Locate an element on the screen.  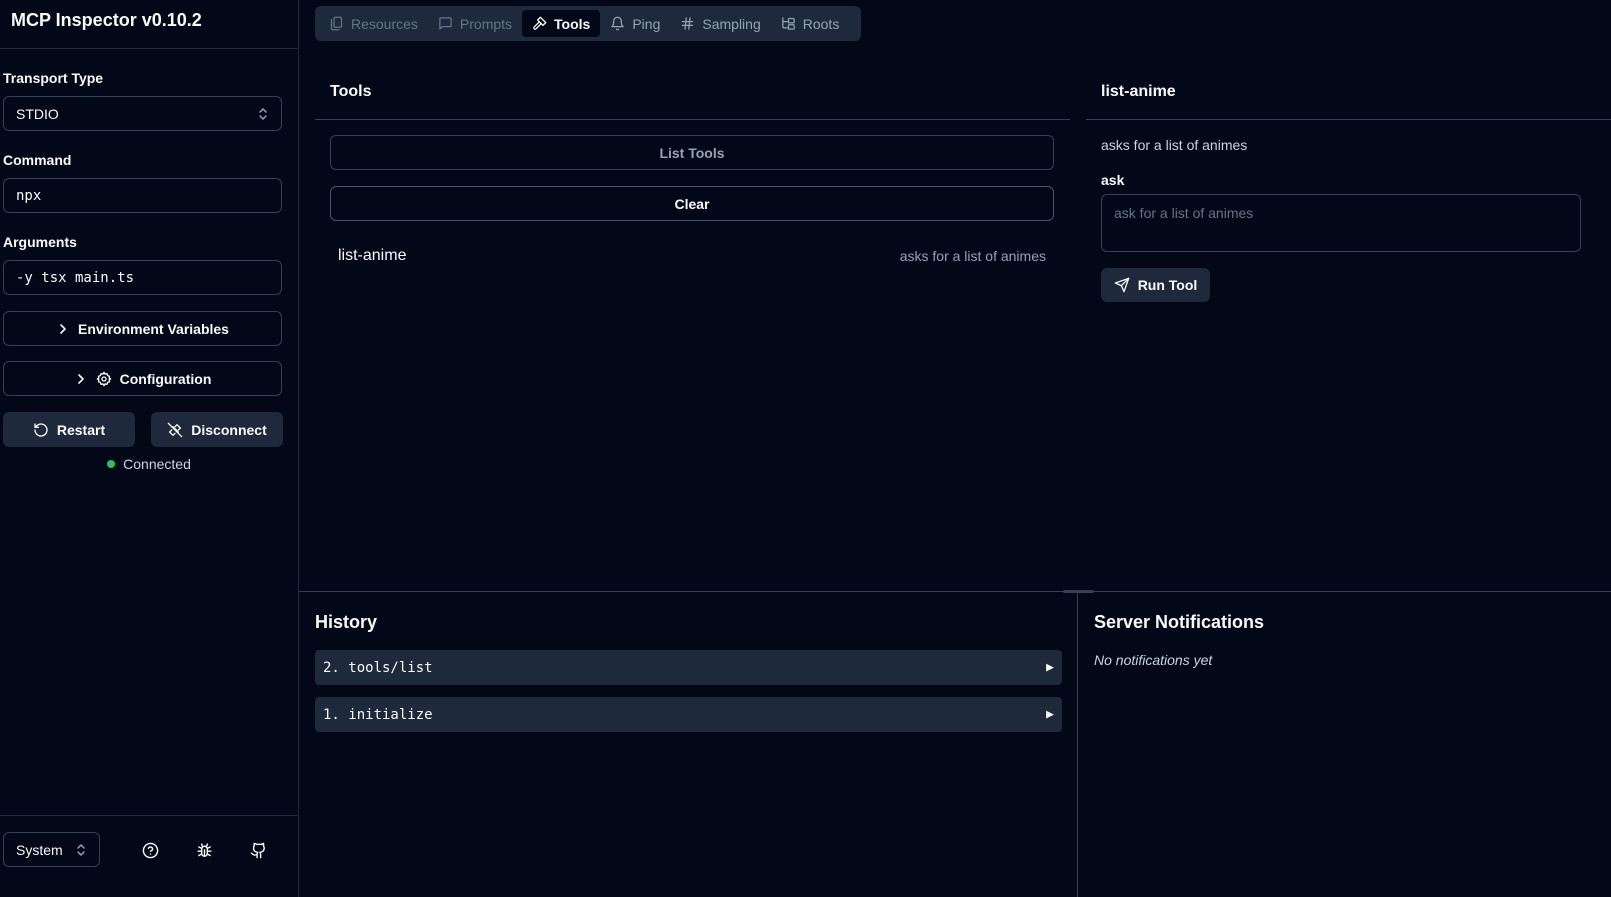
tab-resources: Resources is located at coordinates (373, 23).